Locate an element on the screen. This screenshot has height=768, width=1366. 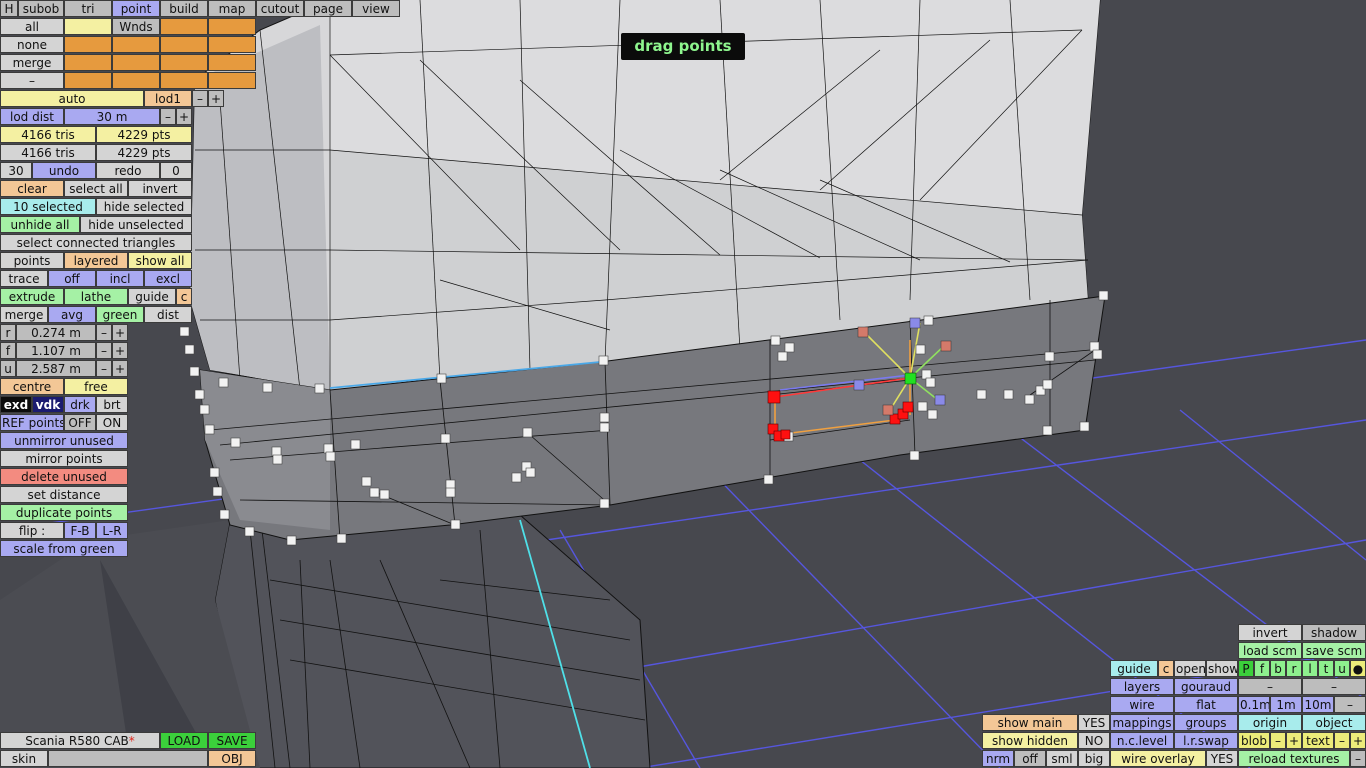
layer-dash-button-2: – is located at coordinates (1334, 686).